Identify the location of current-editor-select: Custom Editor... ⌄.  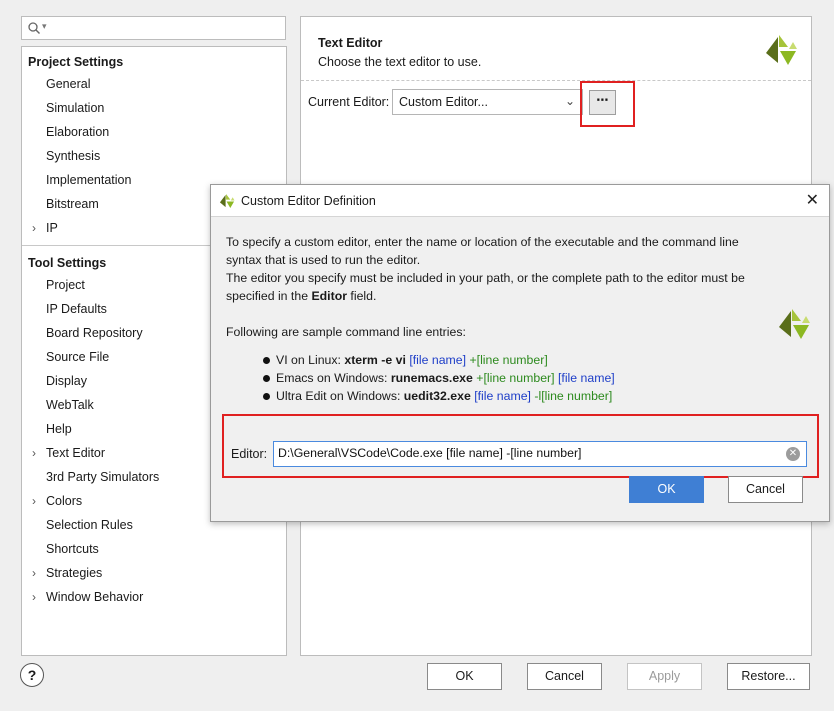
(487, 102).